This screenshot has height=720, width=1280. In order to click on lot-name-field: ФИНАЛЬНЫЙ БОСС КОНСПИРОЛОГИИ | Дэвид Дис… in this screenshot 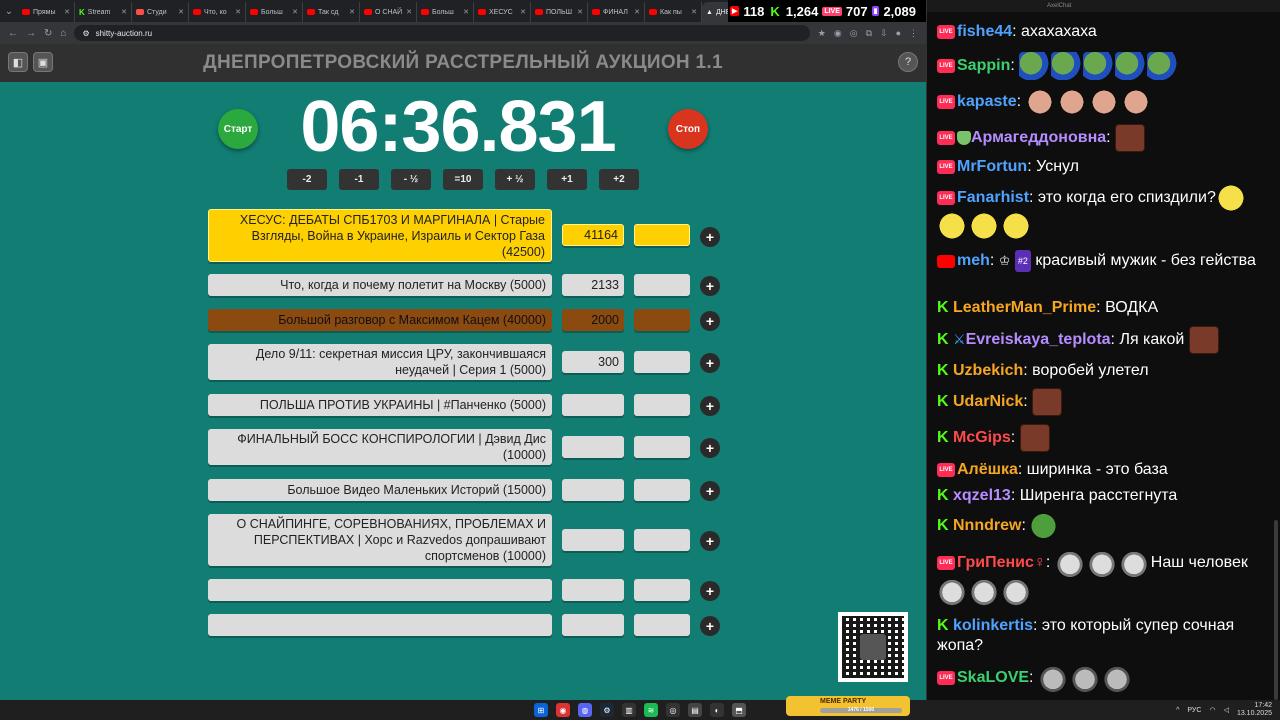, I will do `click(380, 447)`.